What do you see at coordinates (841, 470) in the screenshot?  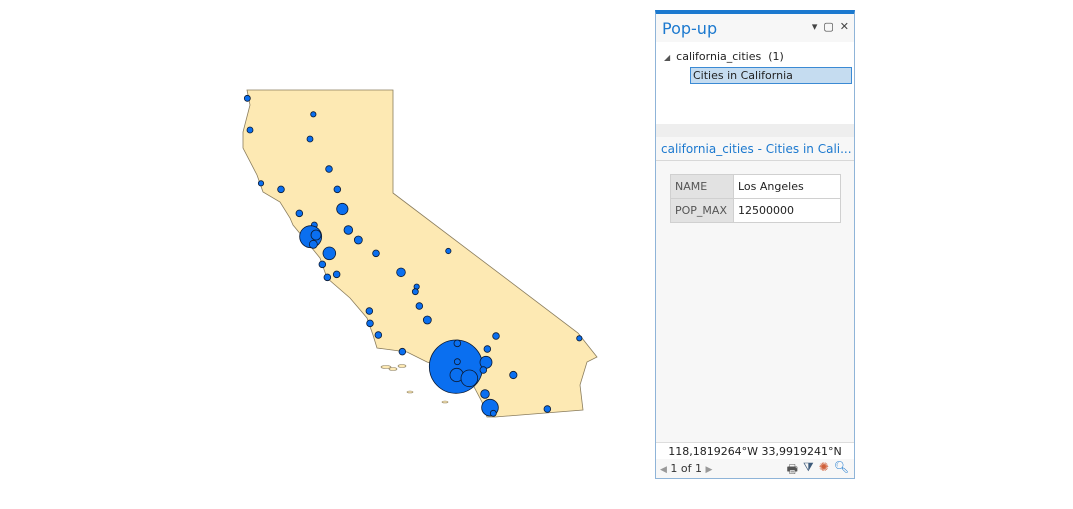 I see `zoom-to-icon: 🔍︎` at bounding box center [841, 470].